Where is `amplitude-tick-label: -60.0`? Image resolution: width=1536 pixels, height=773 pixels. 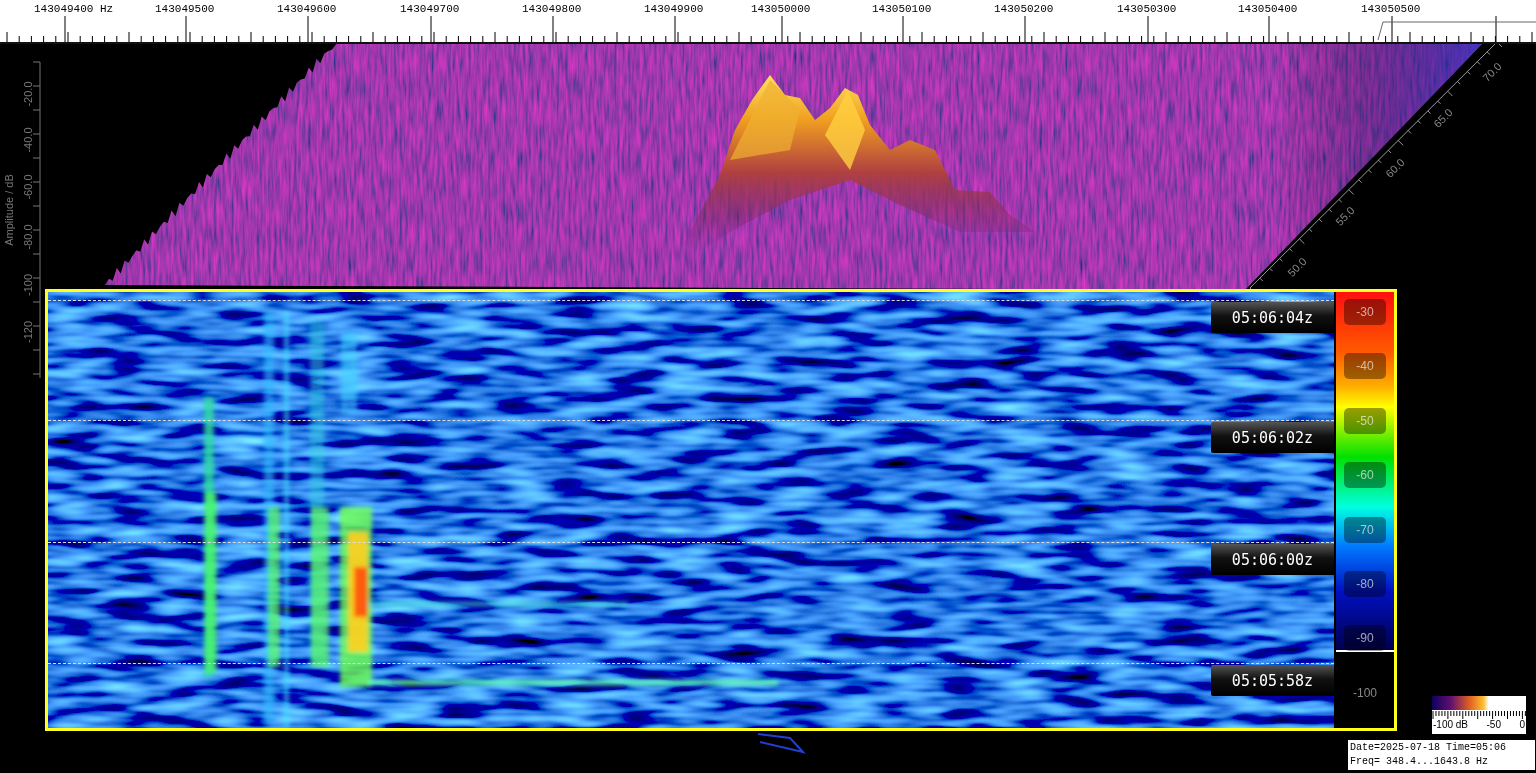 amplitude-tick-label: -60.0 is located at coordinates (28, 187).